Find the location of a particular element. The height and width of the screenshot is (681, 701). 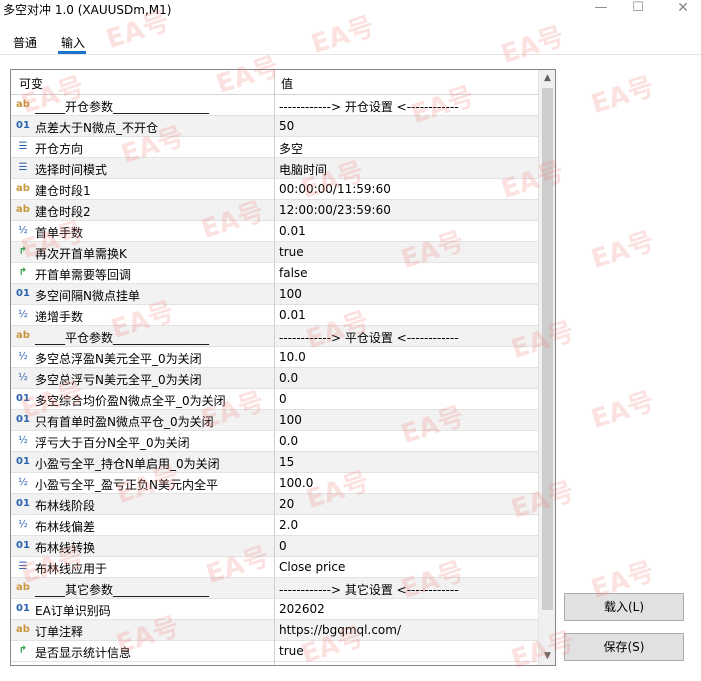

param-value: 202602 is located at coordinates (302, 609).